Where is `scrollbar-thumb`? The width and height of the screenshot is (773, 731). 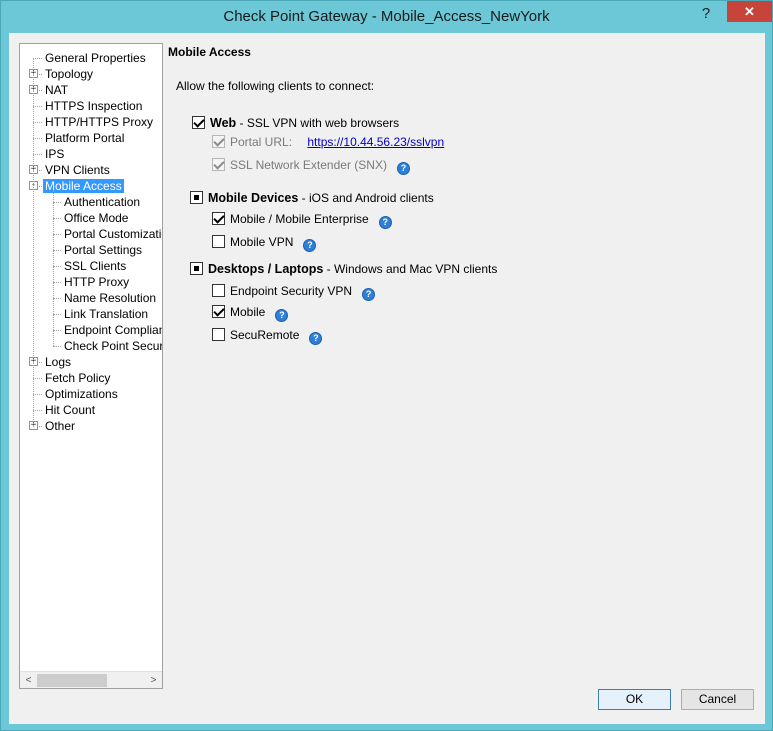
scrollbar-thumb is located at coordinates (72, 680).